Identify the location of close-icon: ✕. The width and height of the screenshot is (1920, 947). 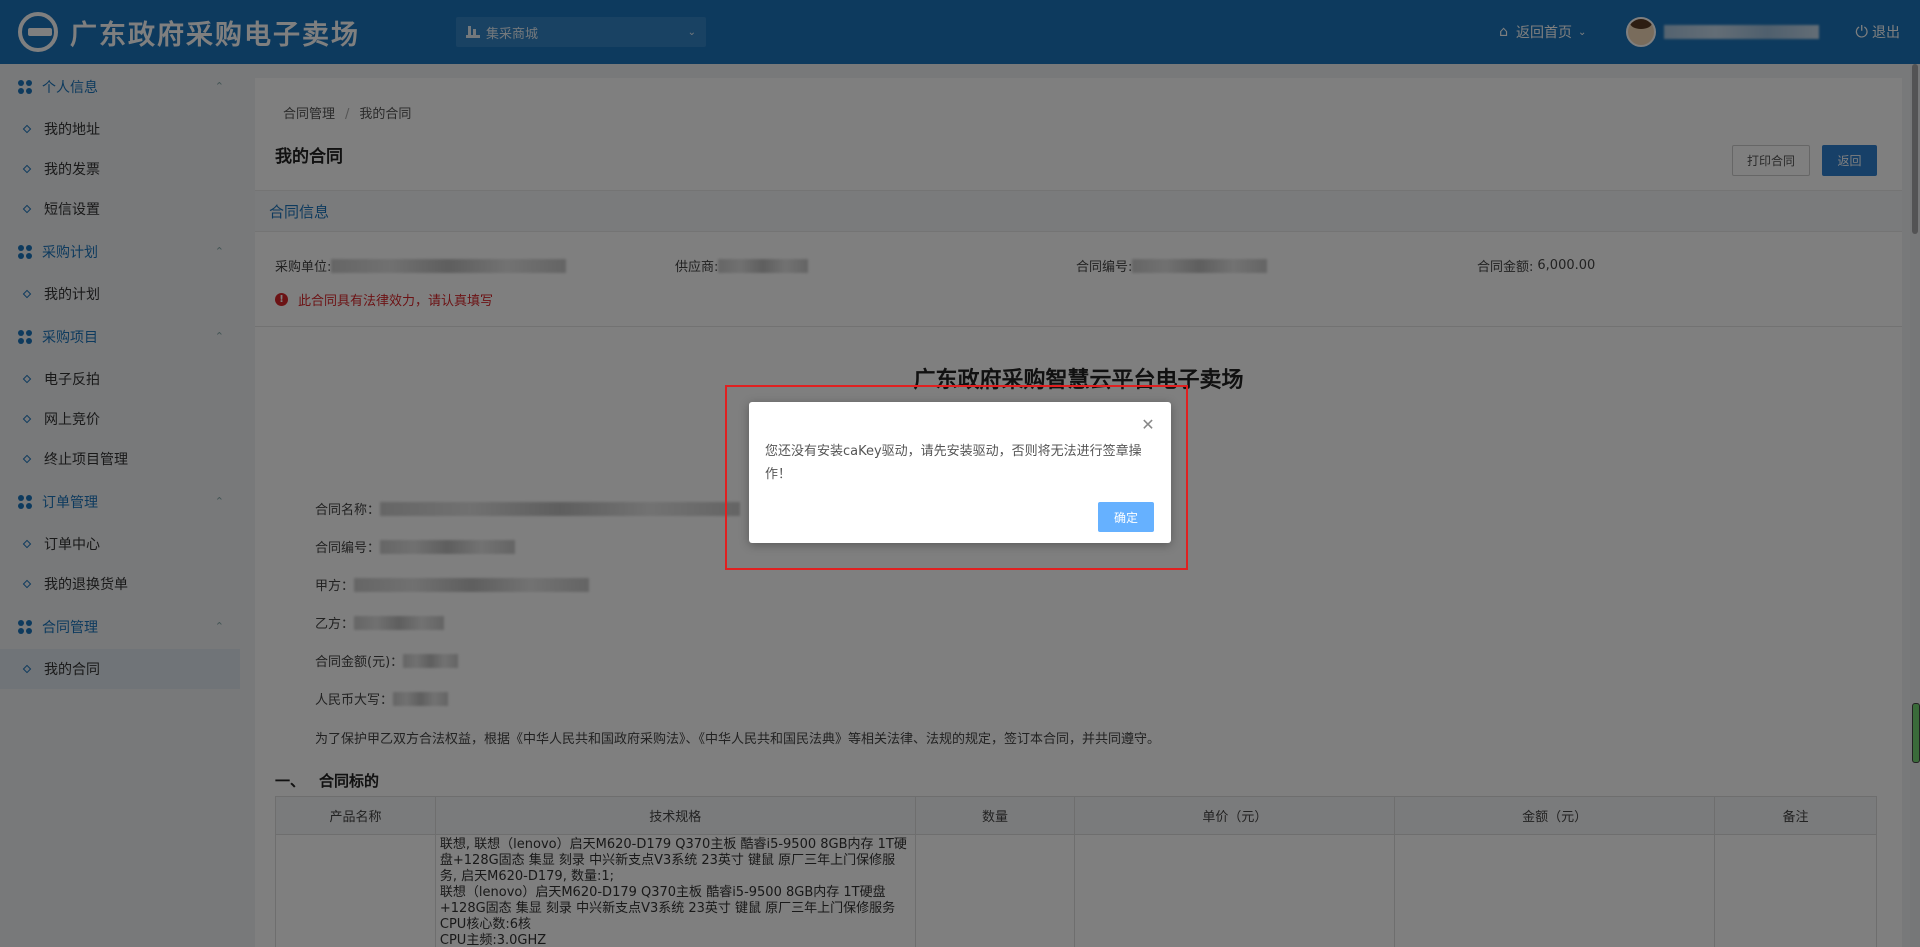
(1148, 425).